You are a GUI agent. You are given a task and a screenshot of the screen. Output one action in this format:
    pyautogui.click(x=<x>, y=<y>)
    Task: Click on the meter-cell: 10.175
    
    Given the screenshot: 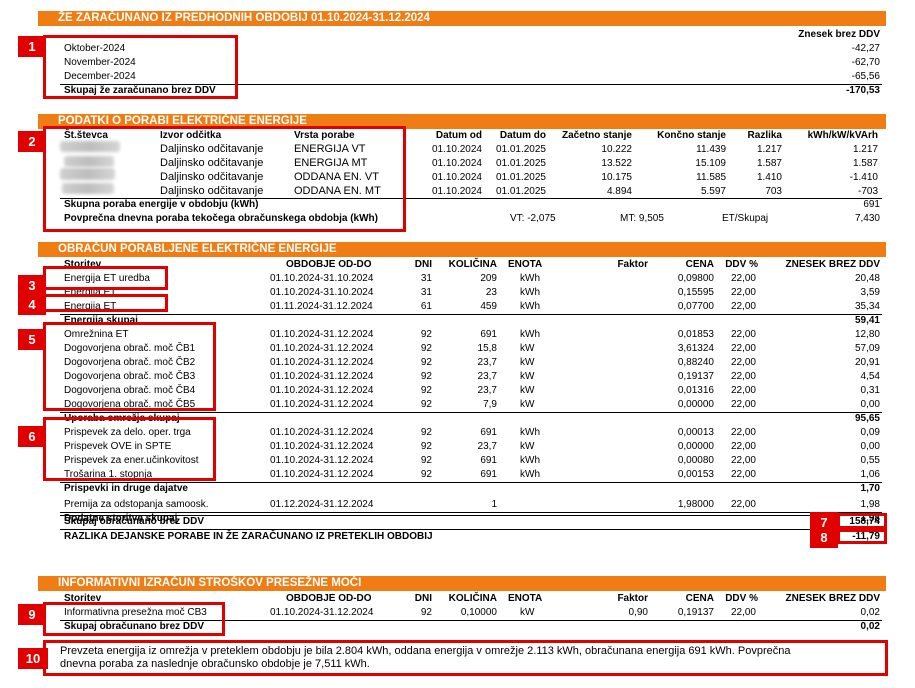 What is the action you would take?
    pyautogui.click(x=616, y=177)
    